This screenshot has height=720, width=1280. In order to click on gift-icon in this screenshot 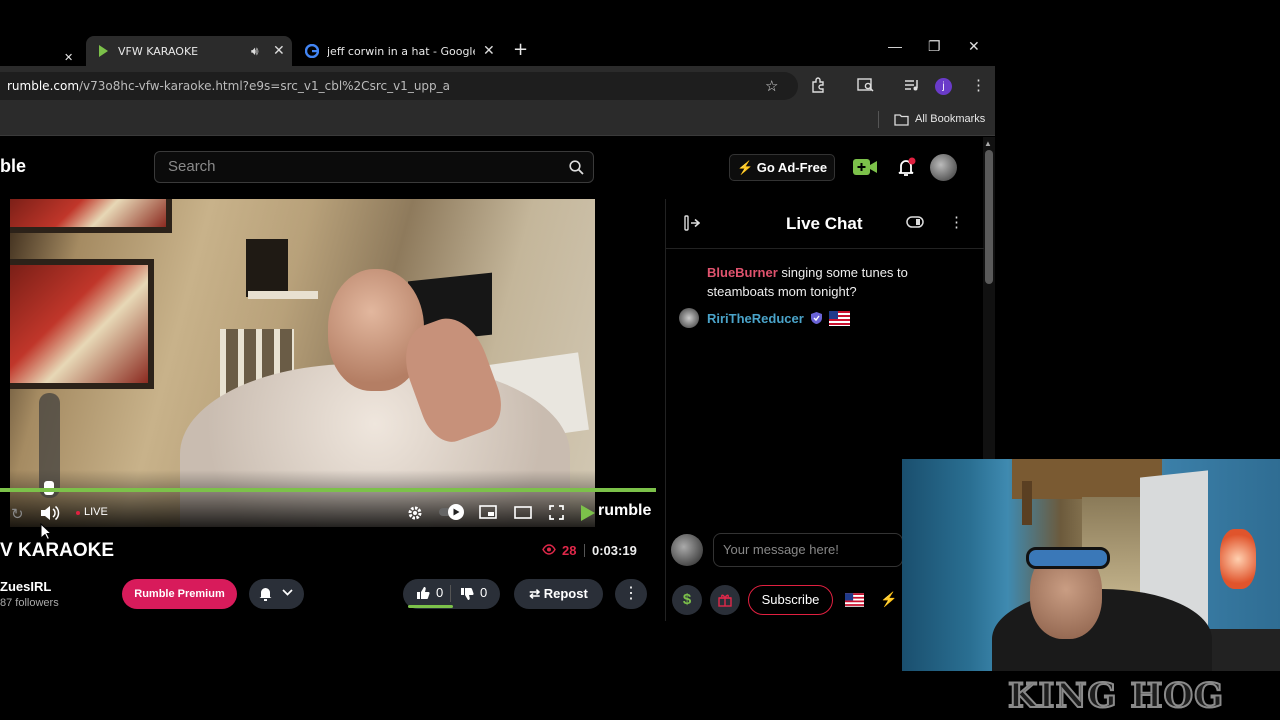, I will do `click(725, 600)`.